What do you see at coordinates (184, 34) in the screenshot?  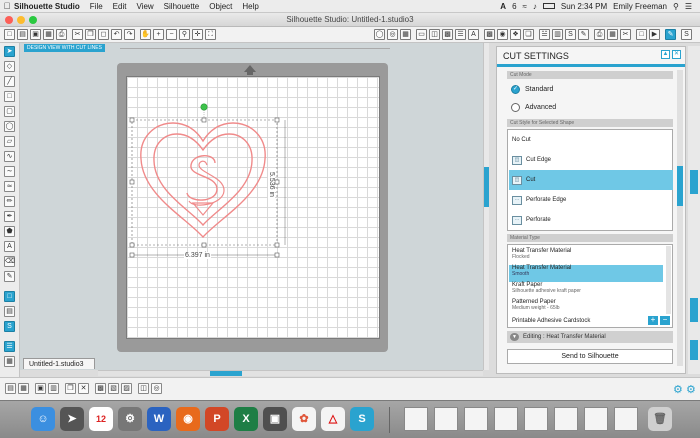 I see `zoom-select-icon: ⚲` at bounding box center [184, 34].